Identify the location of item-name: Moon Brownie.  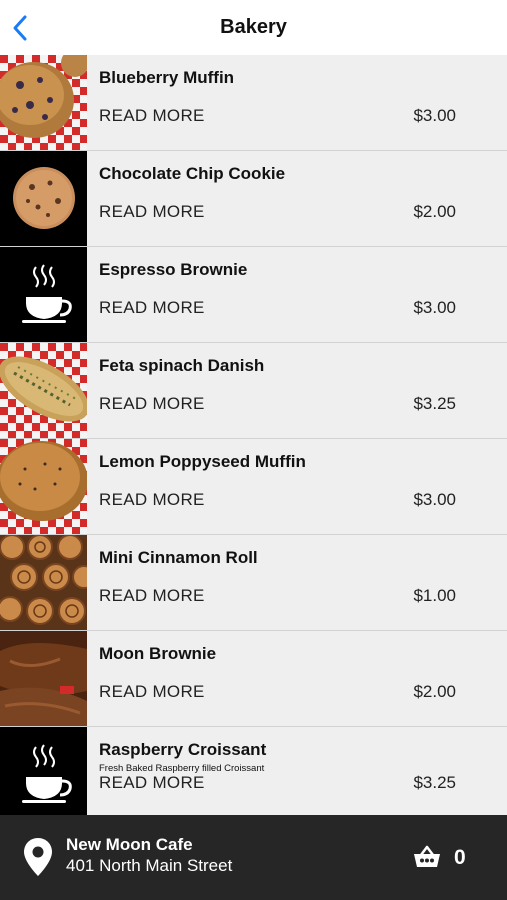
(158, 653).